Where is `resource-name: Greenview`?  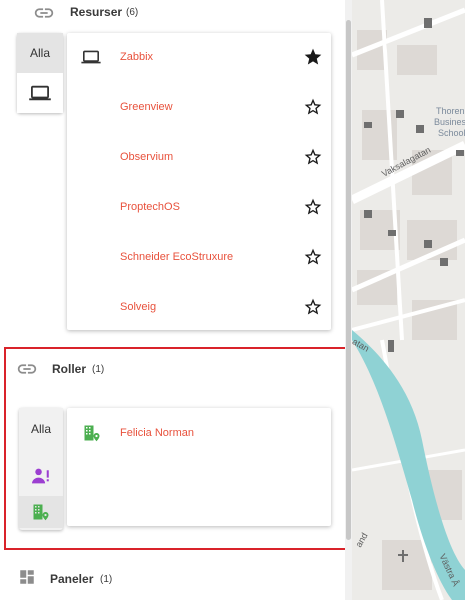
resource-name: Greenview is located at coordinates (146, 107).